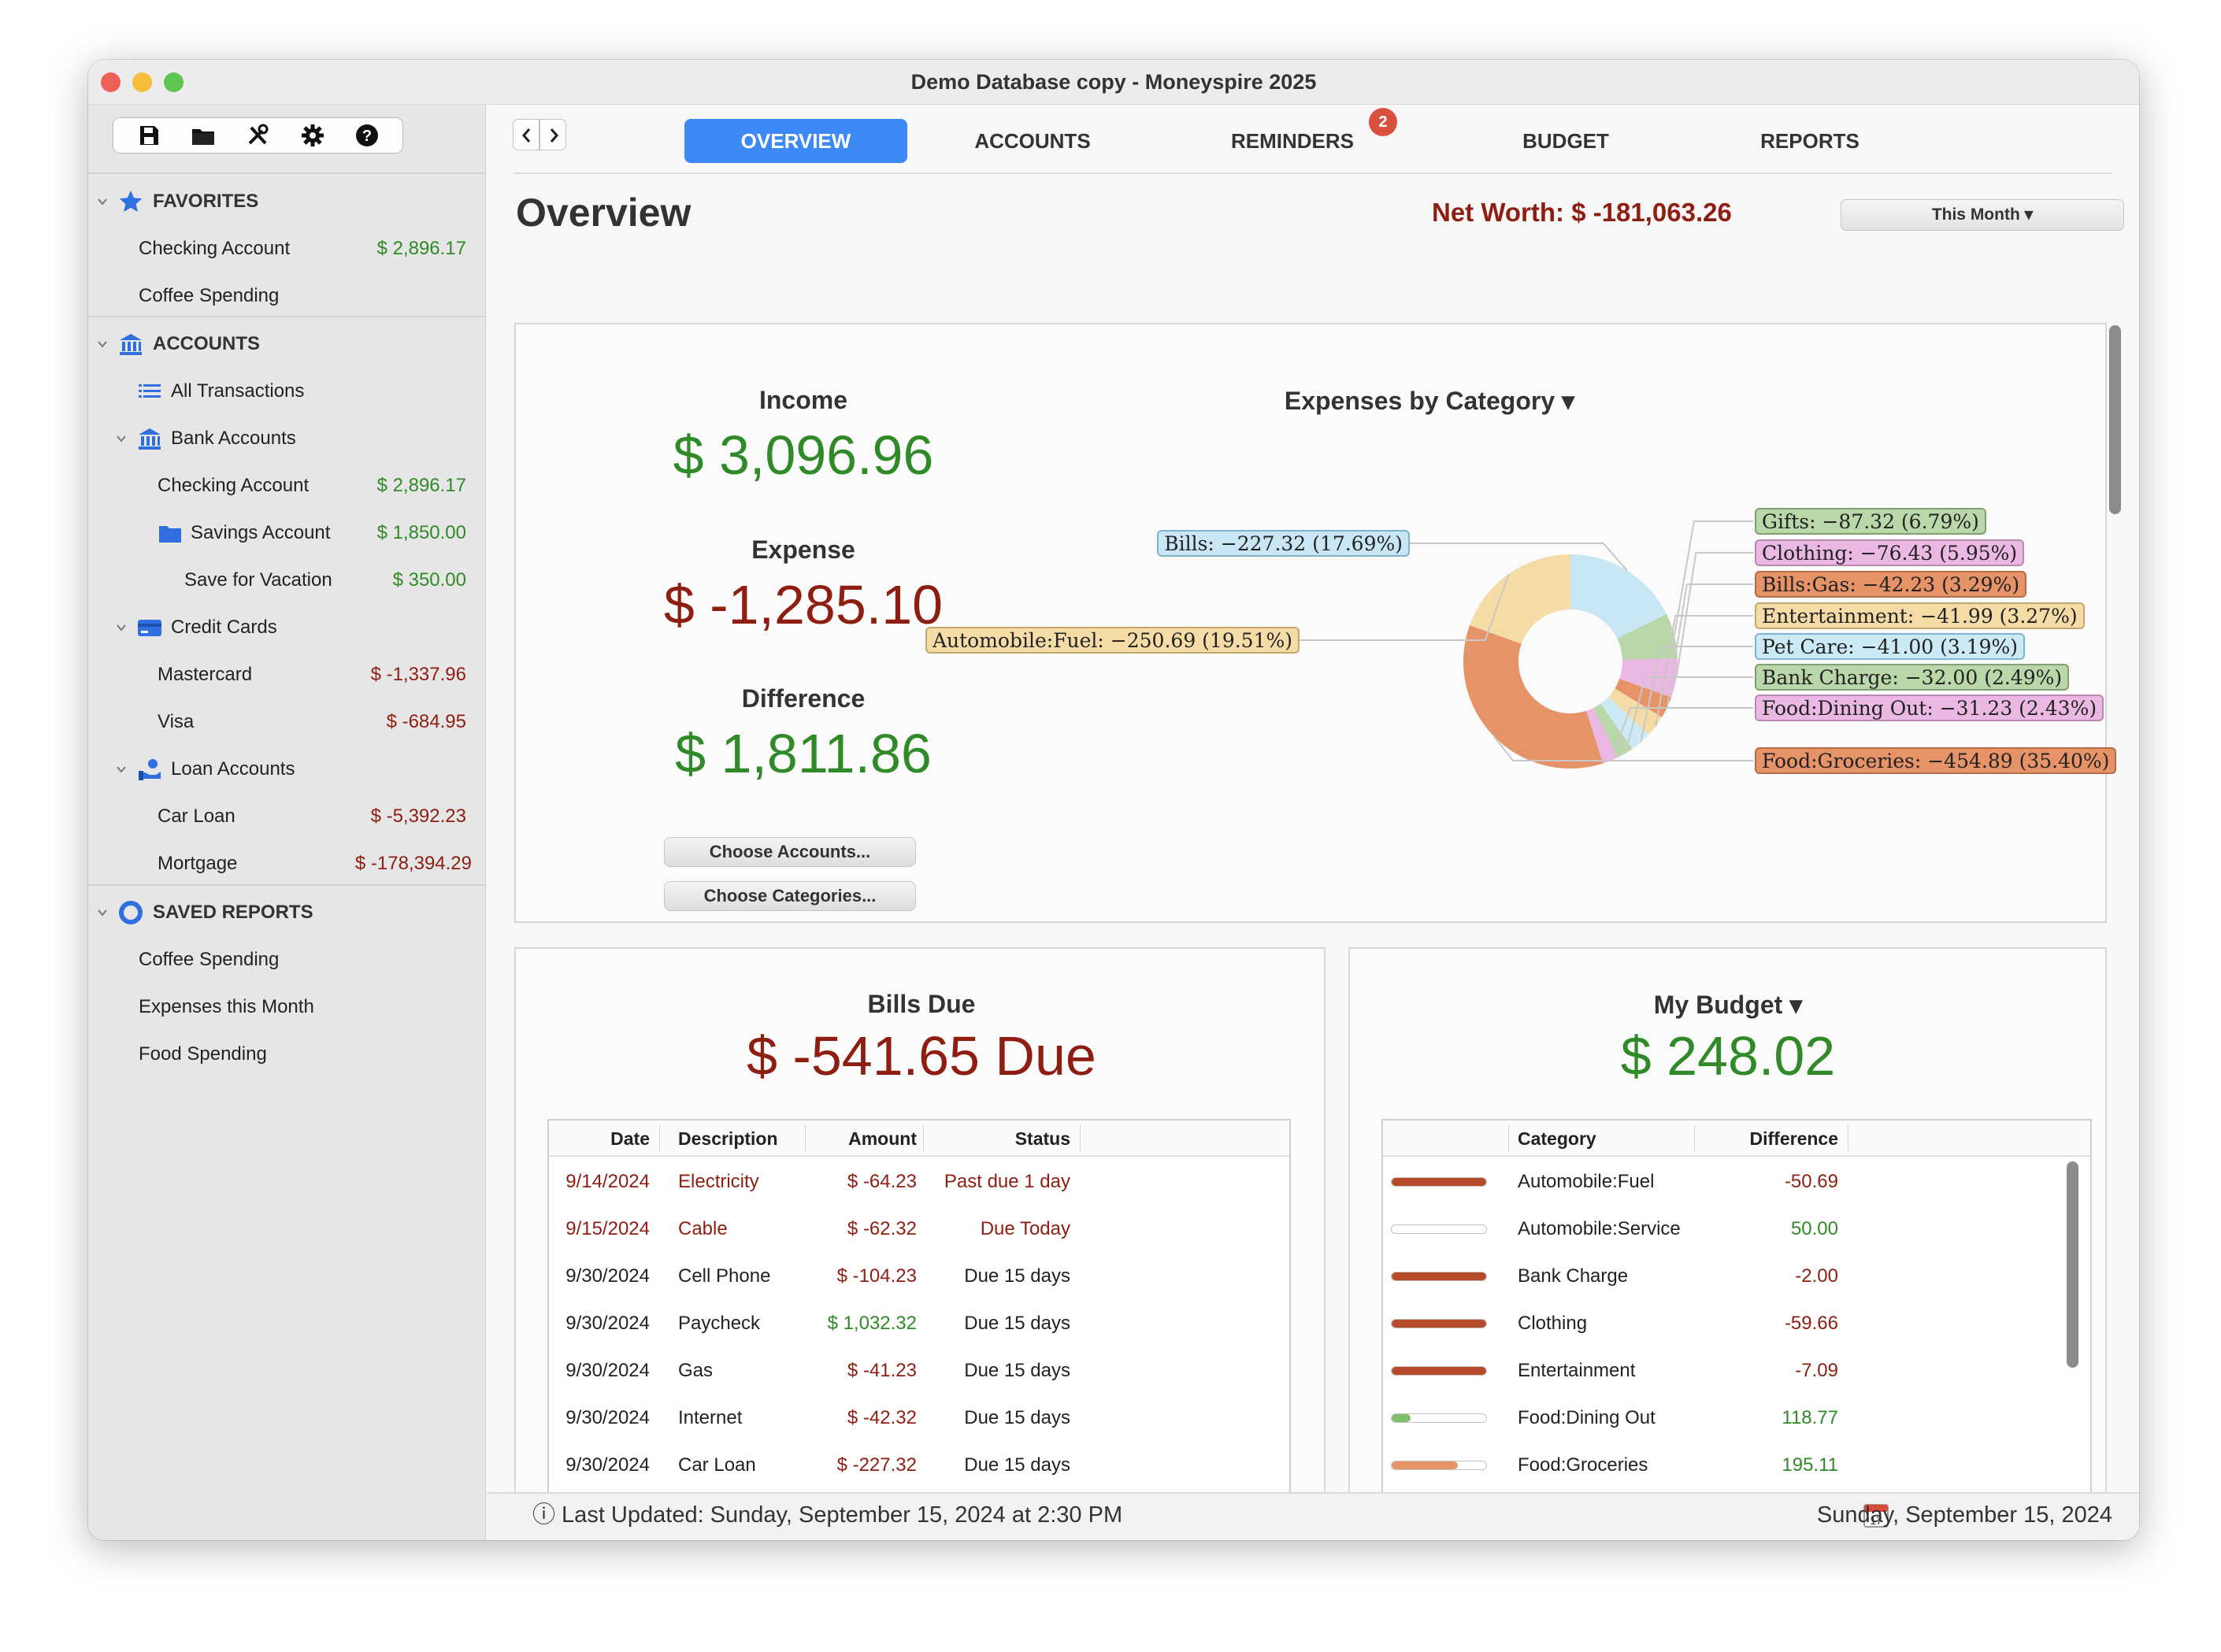 Image resolution: width=2221 pixels, height=1652 pixels. What do you see at coordinates (1721, 1418) in the screenshot?
I see `table-row: Food:Dining Out 118.77` at bounding box center [1721, 1418].